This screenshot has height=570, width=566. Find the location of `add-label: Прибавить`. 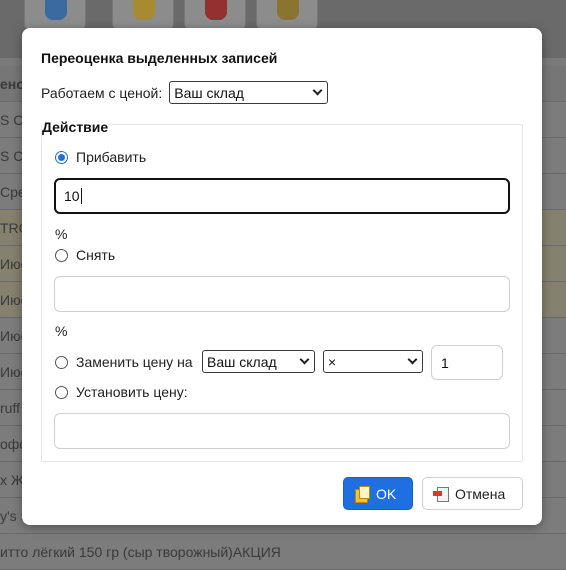

add-label: Прибавить is located at coordinates (111, 157).